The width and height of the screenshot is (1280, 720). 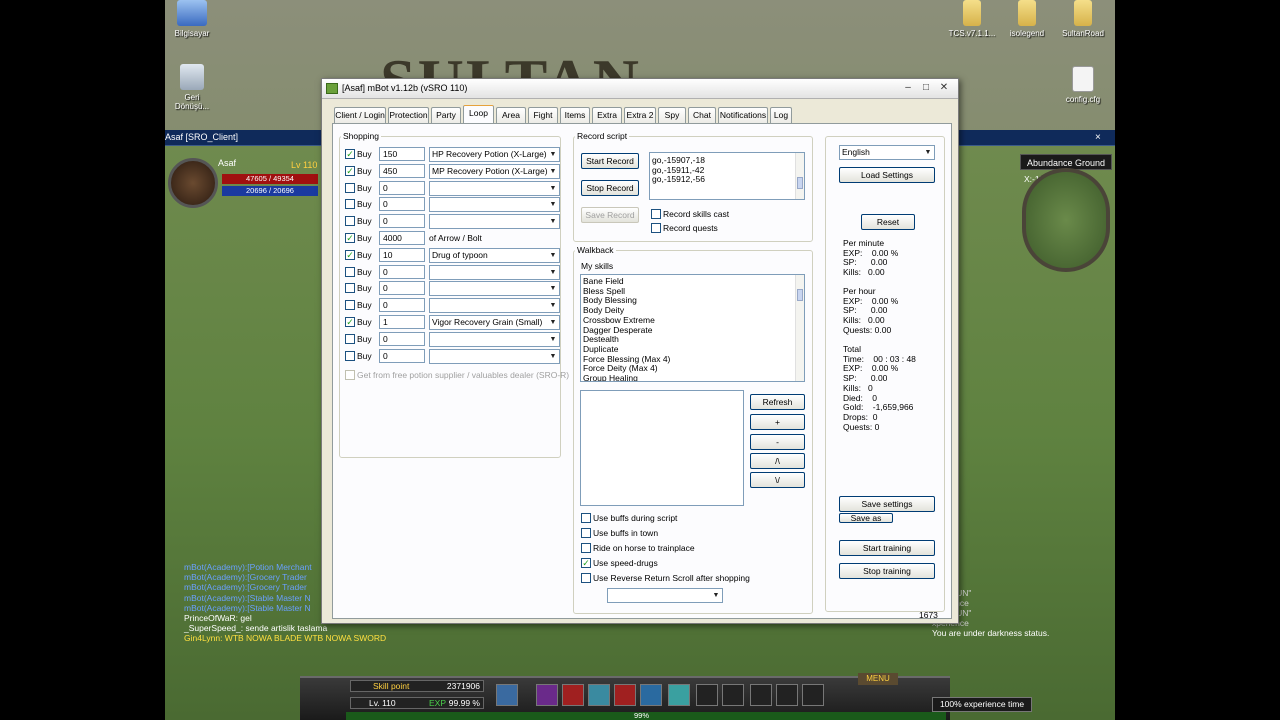 What do you see at coordinates (192, 19) in the screenshot?
I see `computer-icon: Bilgisayar` at bounding box center [192, 19].